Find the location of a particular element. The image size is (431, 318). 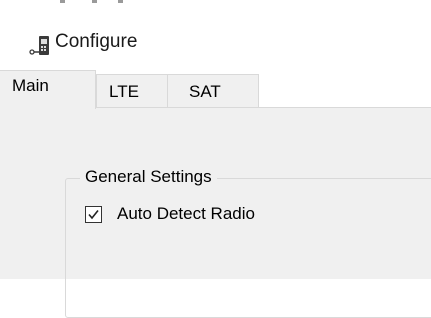

tab-sat: SAT is located at coordinates (213, 91).